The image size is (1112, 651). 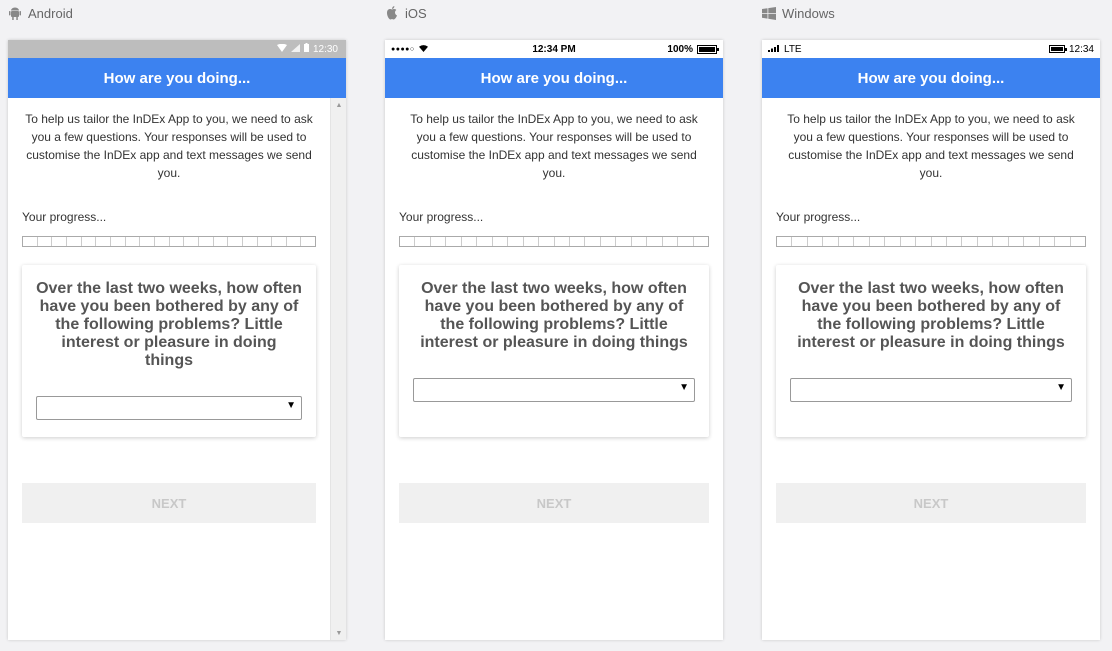 I want to click on status-time: 12:30, so click(x=325, y=49).